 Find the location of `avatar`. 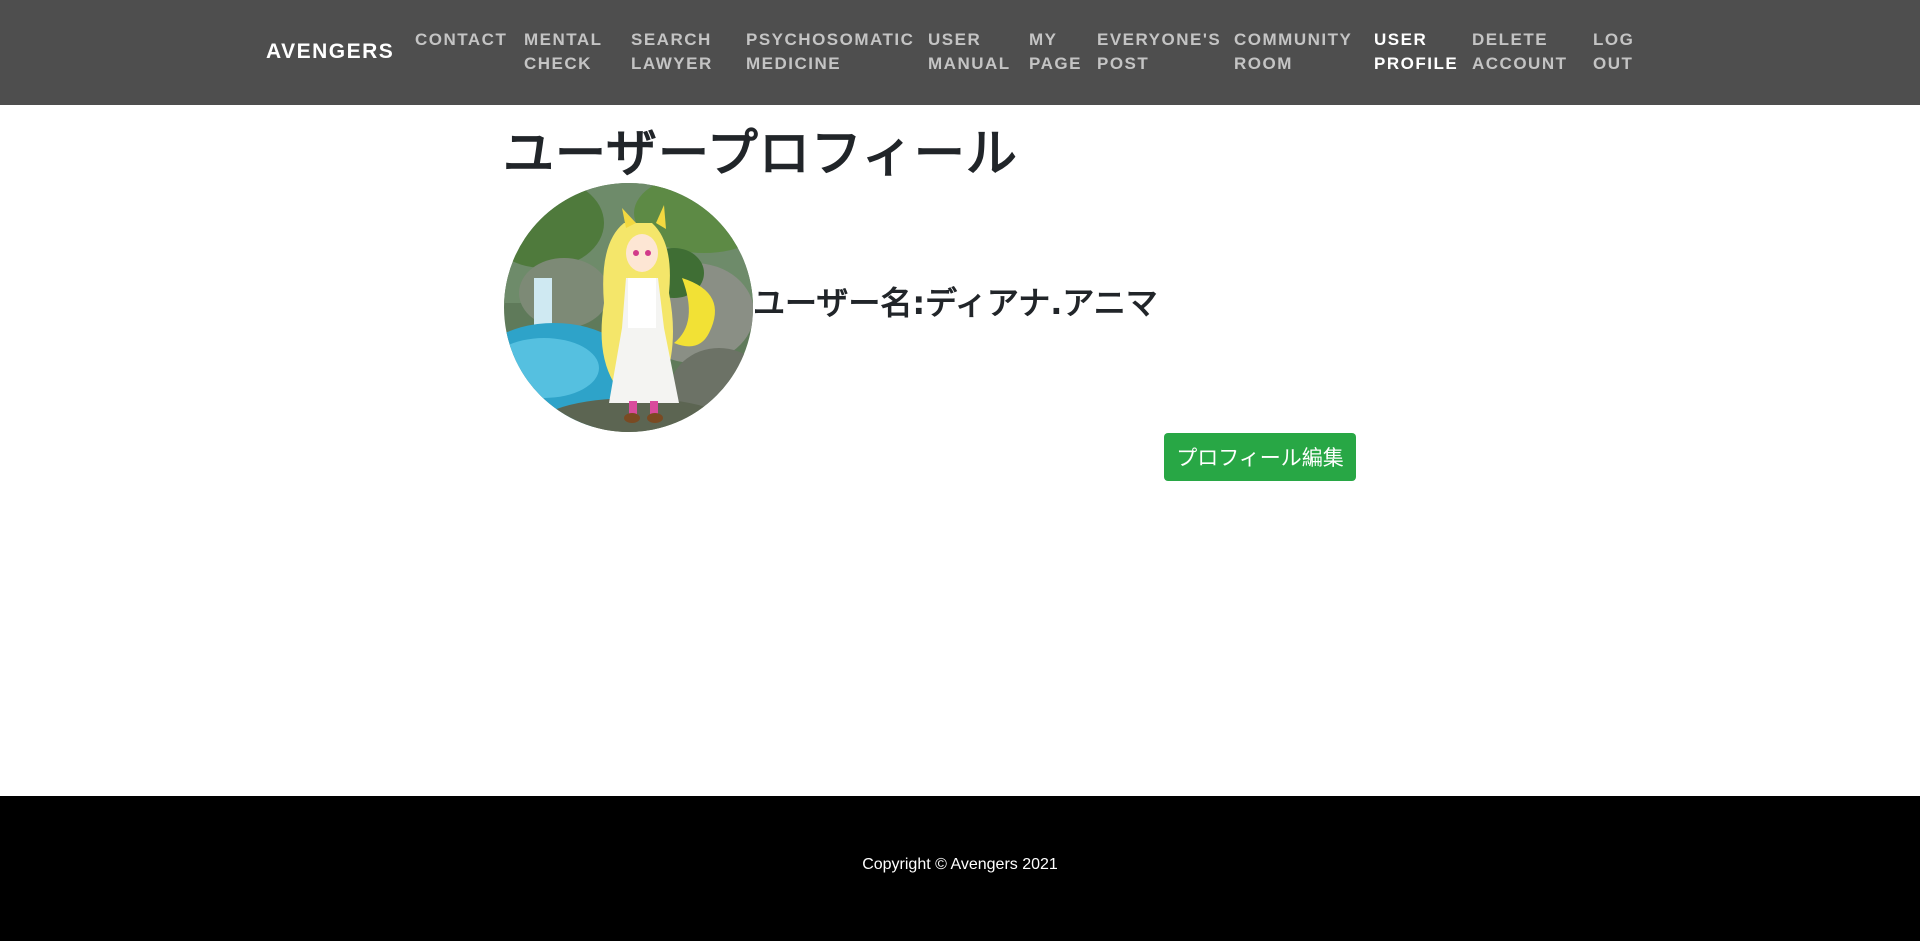

avatar is located at coordinates (628, 307).